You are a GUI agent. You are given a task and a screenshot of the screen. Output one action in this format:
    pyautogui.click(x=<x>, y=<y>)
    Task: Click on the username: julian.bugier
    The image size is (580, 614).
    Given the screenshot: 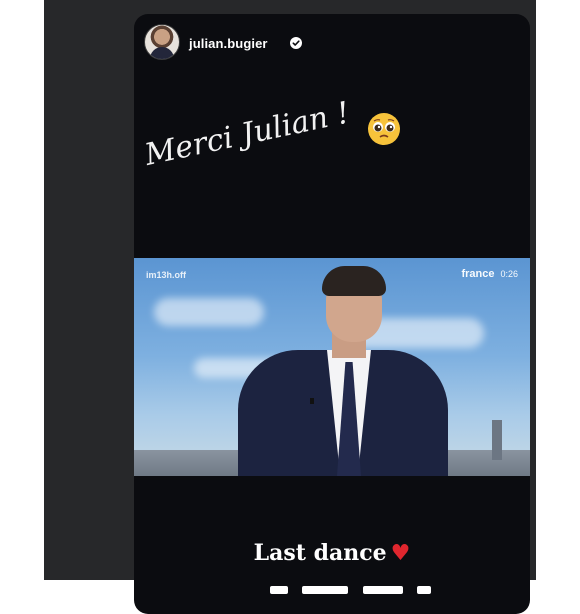 What is the action you would take?
    pyautogui.click(x=228, y=43)
    